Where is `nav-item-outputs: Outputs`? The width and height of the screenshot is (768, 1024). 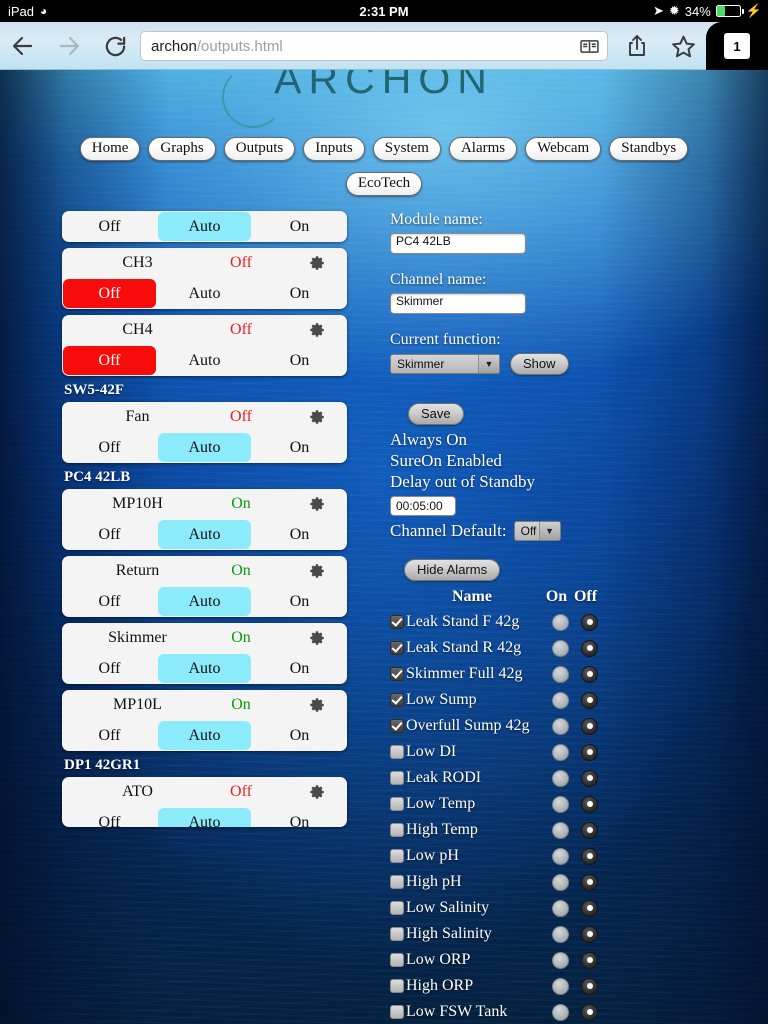
nav-item-outputs: Outputs is located at coordinates (259, 149).